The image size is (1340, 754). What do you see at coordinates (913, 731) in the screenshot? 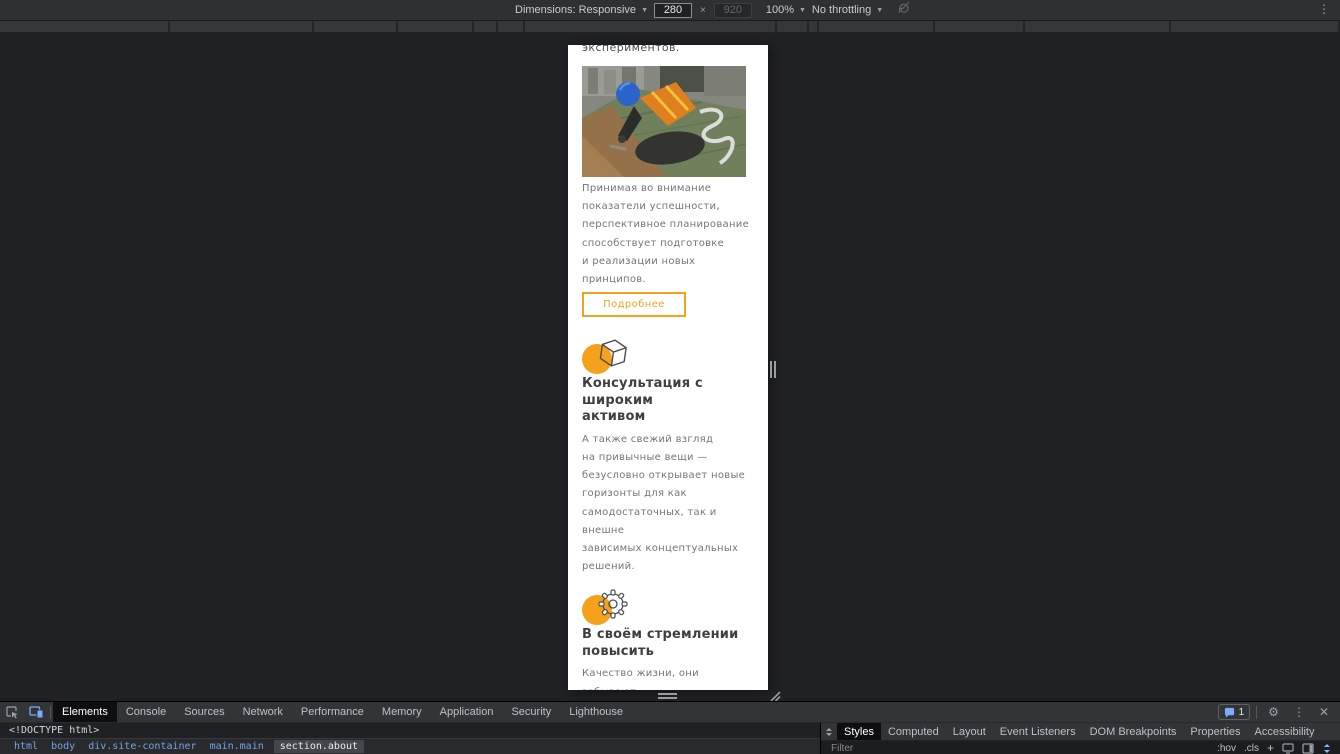
I see `tab-computed: Computed` at bounding box center [913, 731].